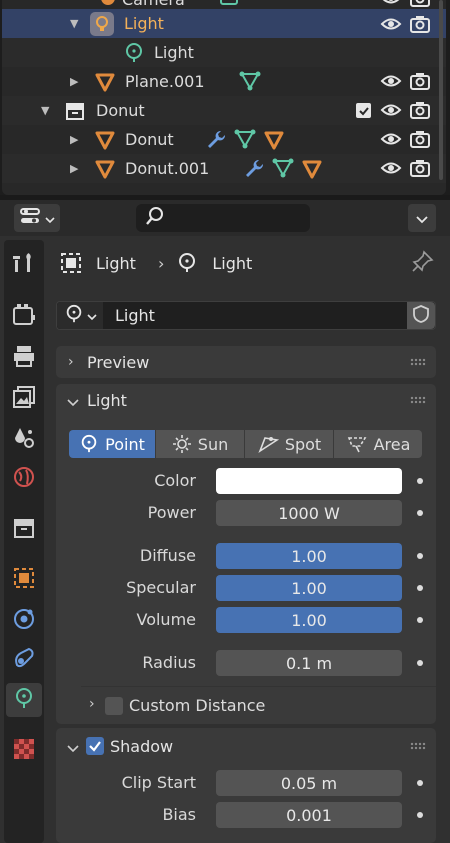  What do you see at coordinates (24, 621) in the screenshot?
I see `tab-physics` at bounding box center [24, 621].